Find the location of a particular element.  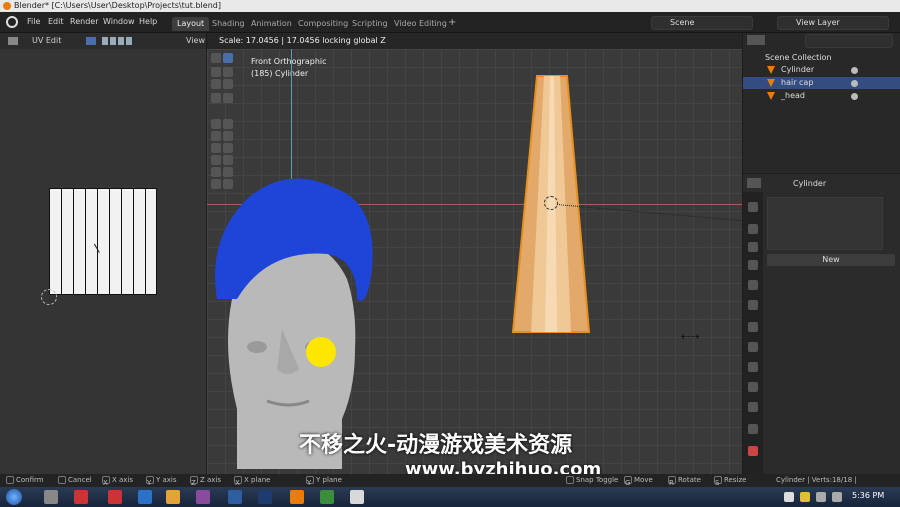

properties-type-icon is located at coordinates (754, 183).